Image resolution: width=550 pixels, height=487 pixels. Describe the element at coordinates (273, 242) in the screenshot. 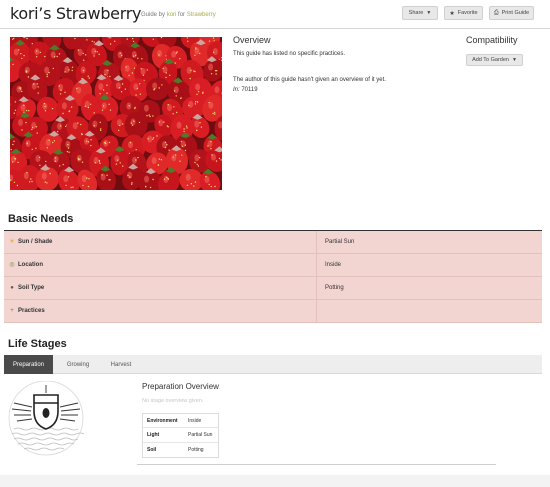

I see `need-row-sun-shade: ☀ Sun / Shade Partial Sun` at that location.